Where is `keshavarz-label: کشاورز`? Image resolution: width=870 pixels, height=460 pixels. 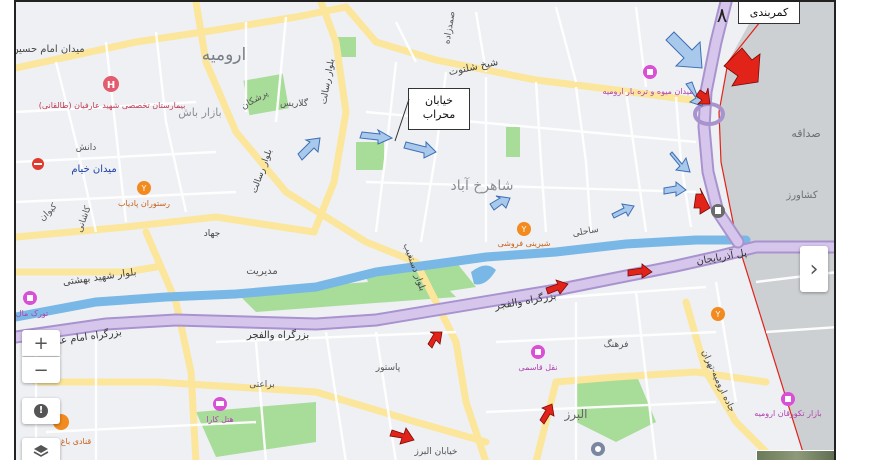 keshavarz-label: کشاورز is located at coordinates (801, 195).